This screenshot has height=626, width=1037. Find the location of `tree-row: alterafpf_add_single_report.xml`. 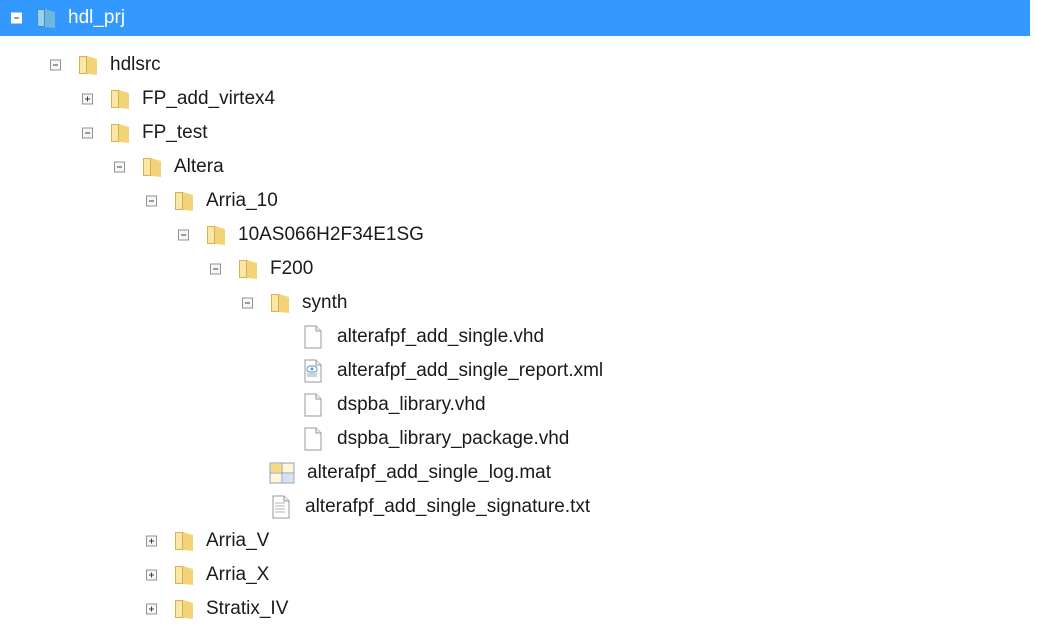

tree-row: alterafpf_add_single_report.xml is located at coordinates (515, 371).